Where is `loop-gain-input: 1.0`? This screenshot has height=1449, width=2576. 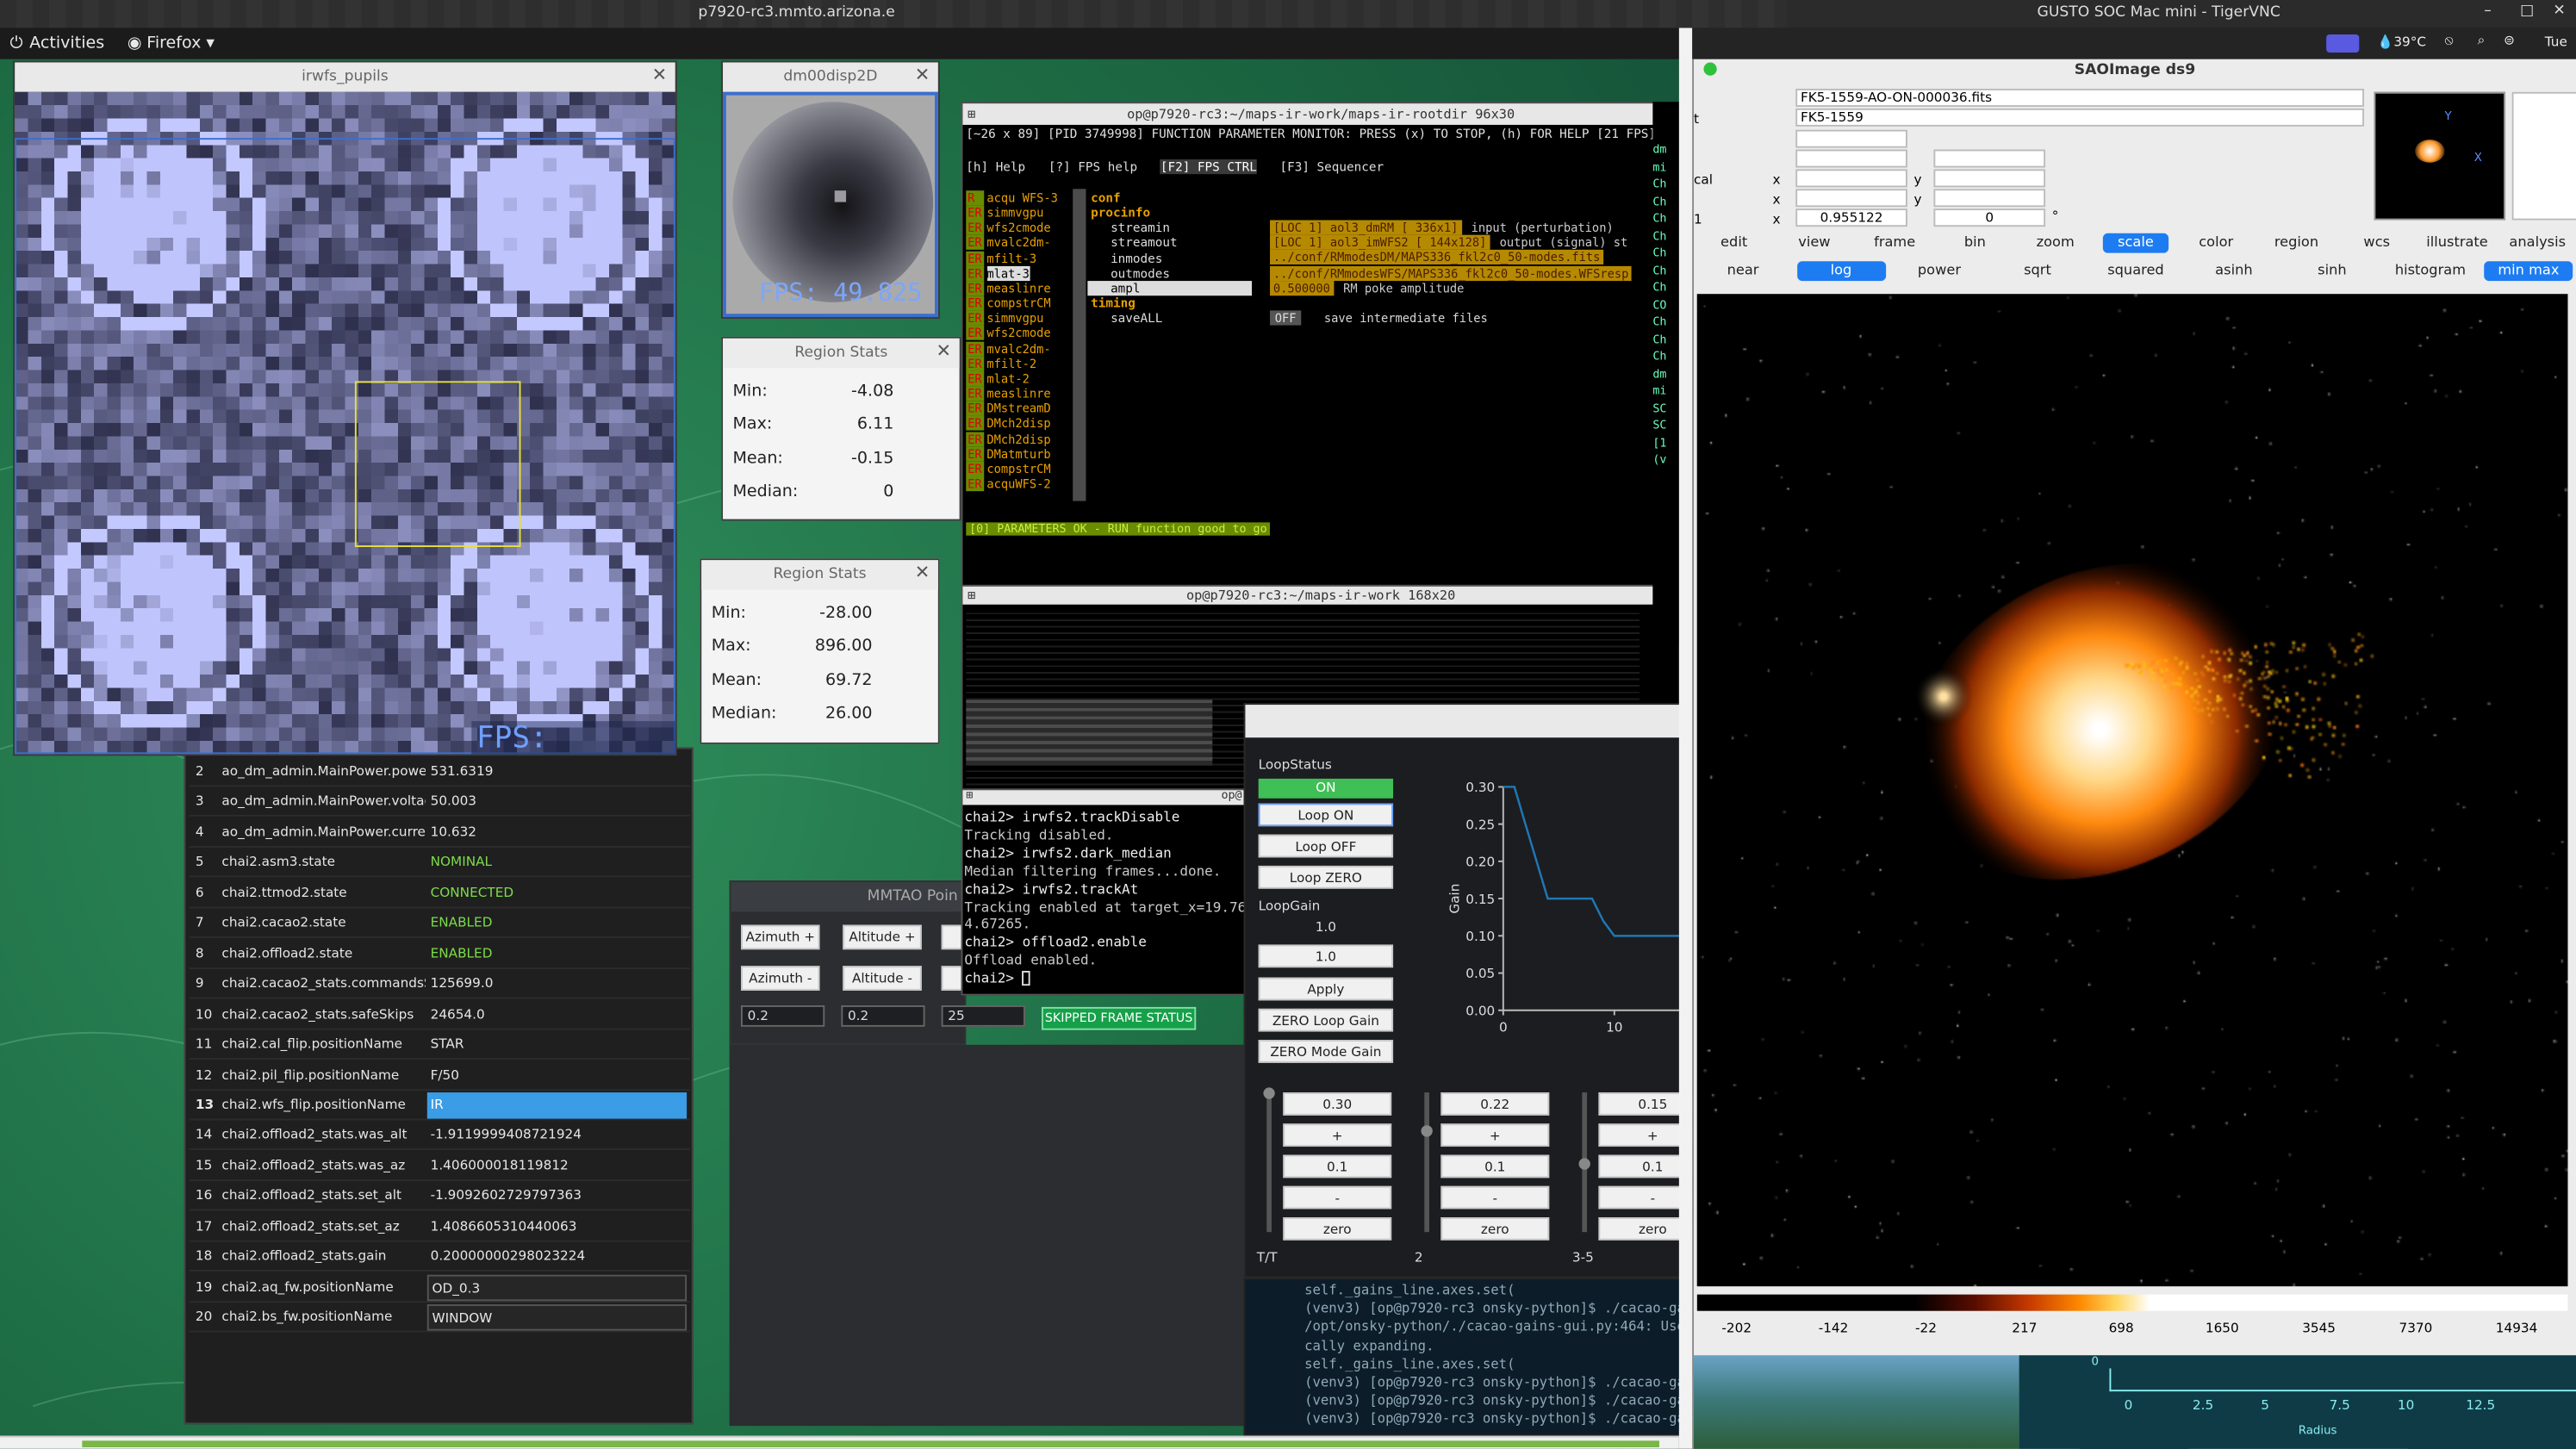 loop-gain-input: 1.0 is located at coordinates (1326, 956).